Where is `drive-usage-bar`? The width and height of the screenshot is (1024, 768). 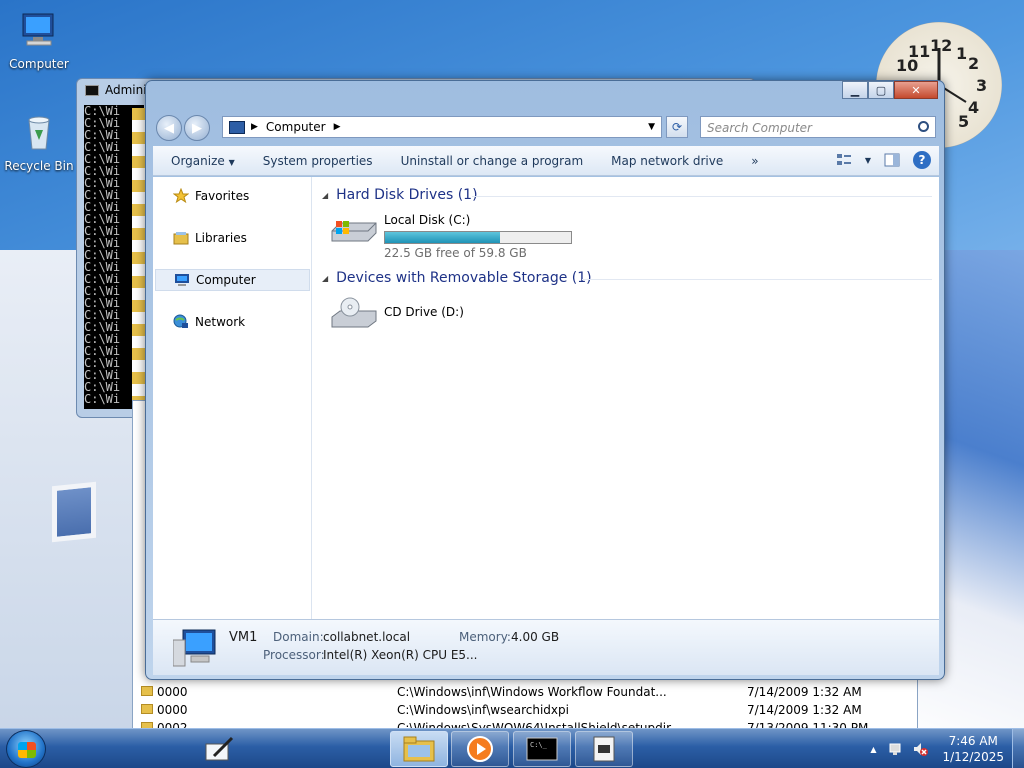 drive-usage-bar is located at coordinates (478, 237).